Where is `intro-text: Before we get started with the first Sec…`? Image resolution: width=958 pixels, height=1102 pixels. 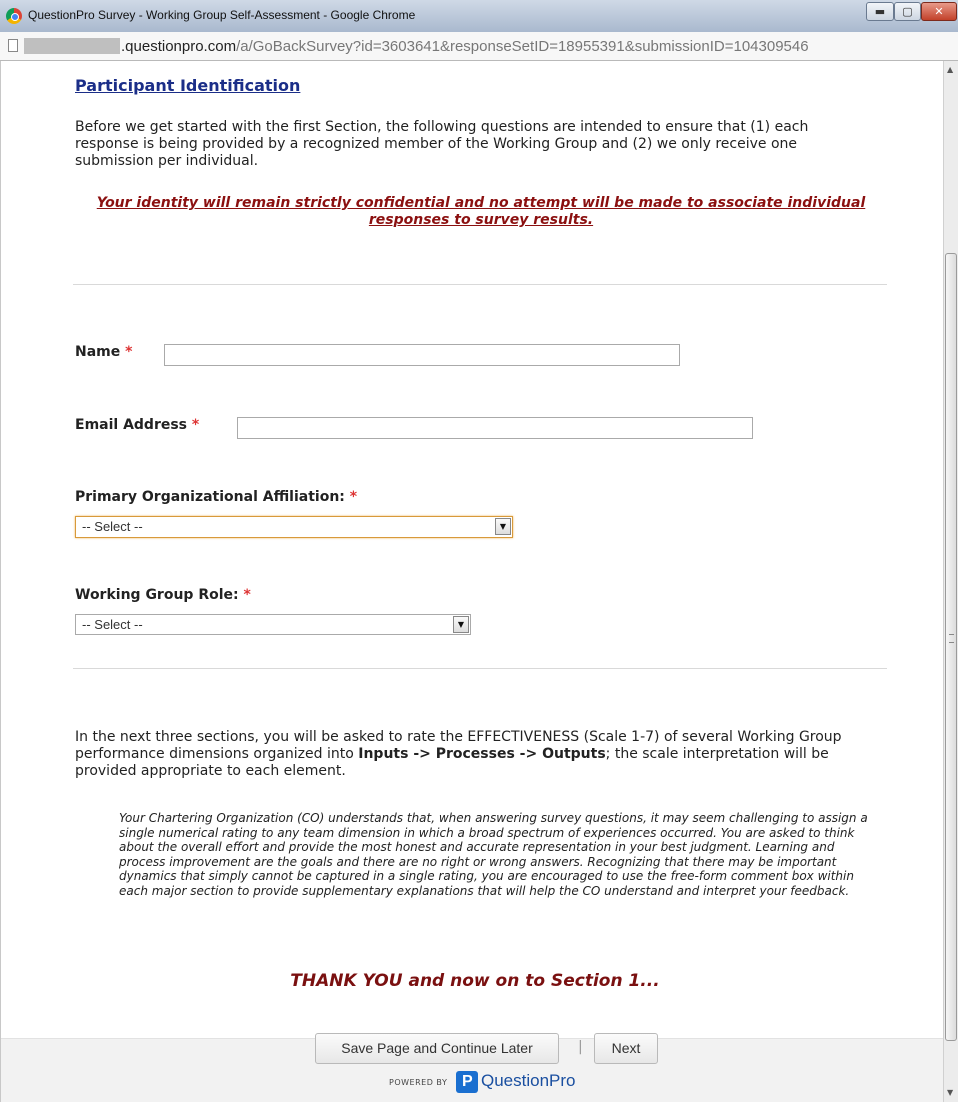
intro-text: Before we get started with the first Sec… is located at coordinates (442, 144).